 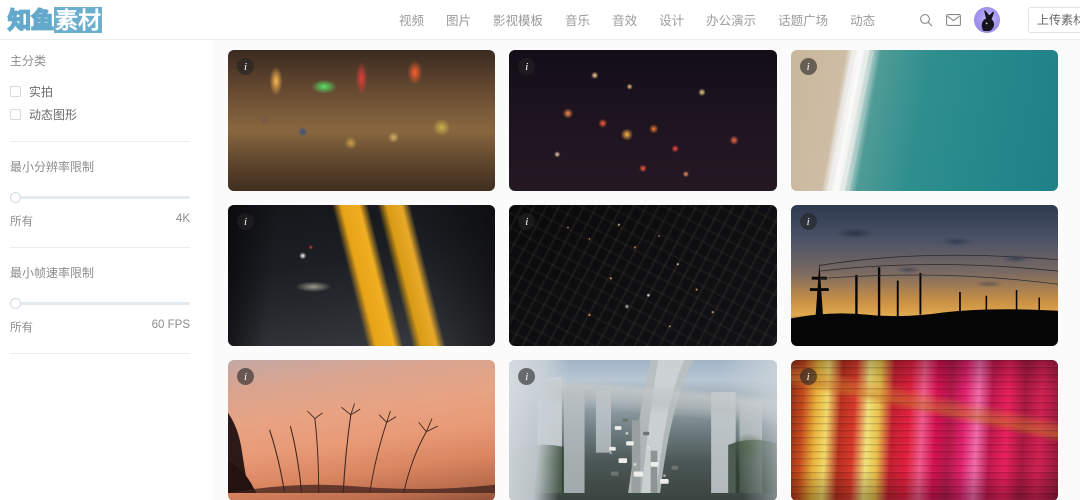 I want to click on nav-item-sfx: 音效, so click(x=624, y=19).